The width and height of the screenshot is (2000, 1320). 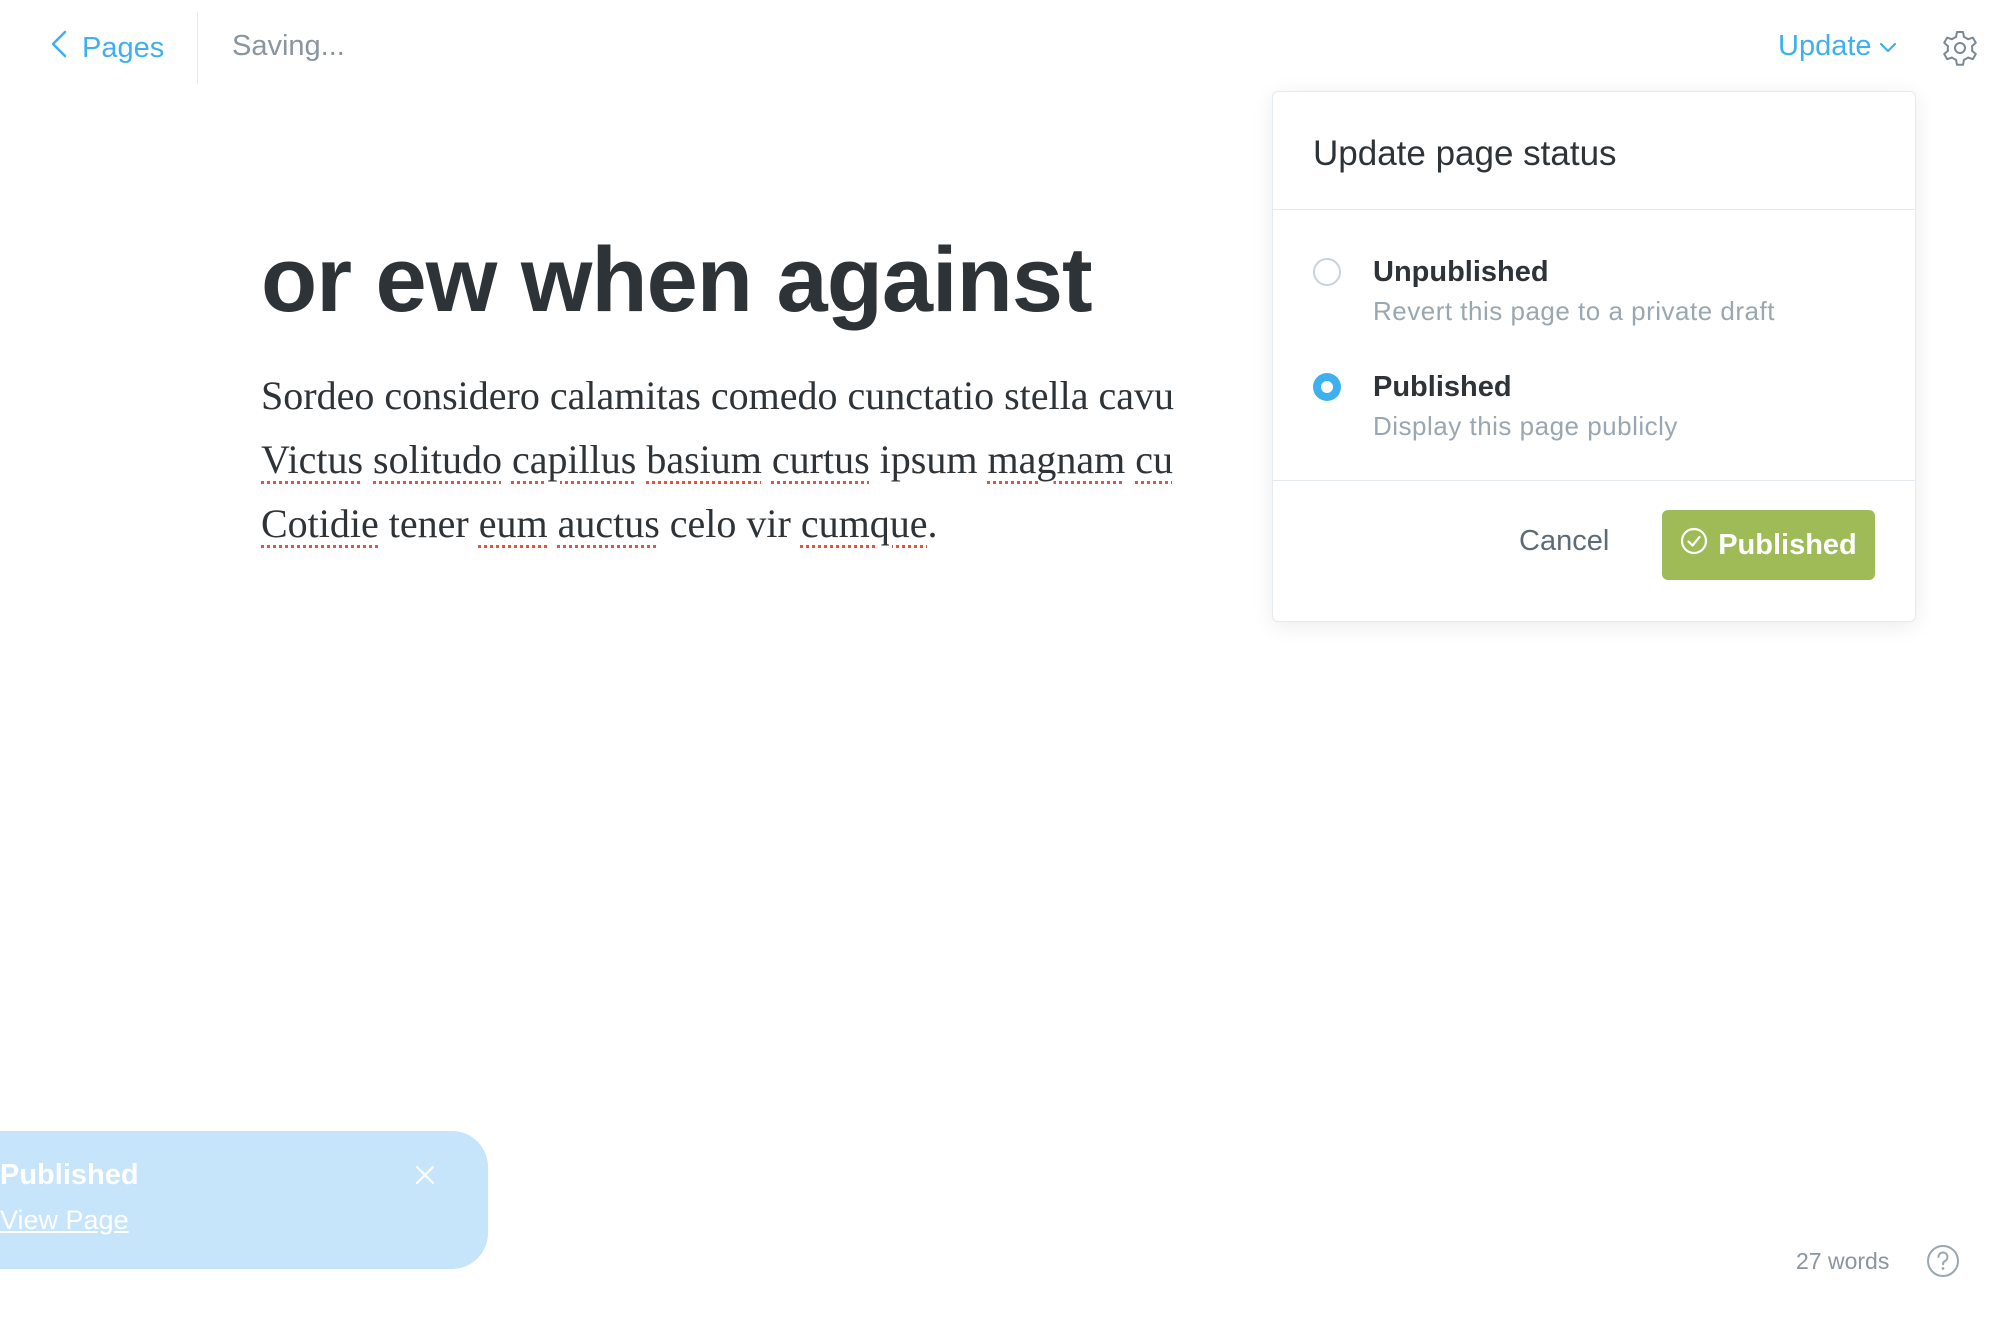 I want to click on misspelled-word: capillus, so click(x=574, y=459).